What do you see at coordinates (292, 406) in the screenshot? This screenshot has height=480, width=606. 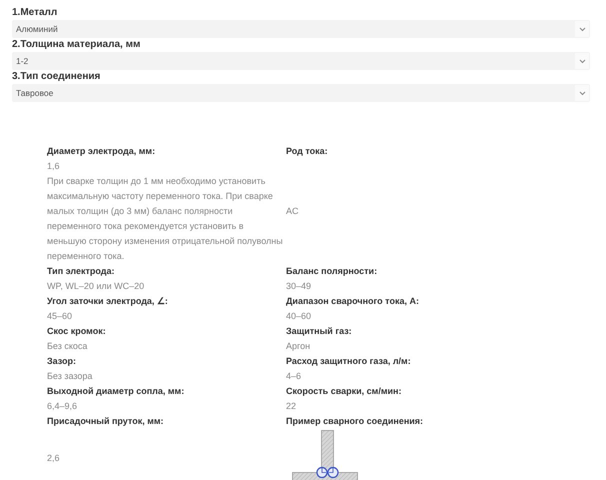 I see `parameter-value: 22` at bounding box center [292, 406].